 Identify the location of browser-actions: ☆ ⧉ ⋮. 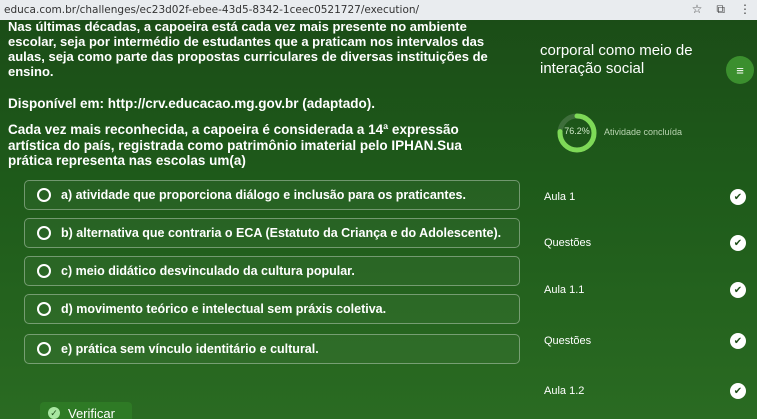
(721, 9).